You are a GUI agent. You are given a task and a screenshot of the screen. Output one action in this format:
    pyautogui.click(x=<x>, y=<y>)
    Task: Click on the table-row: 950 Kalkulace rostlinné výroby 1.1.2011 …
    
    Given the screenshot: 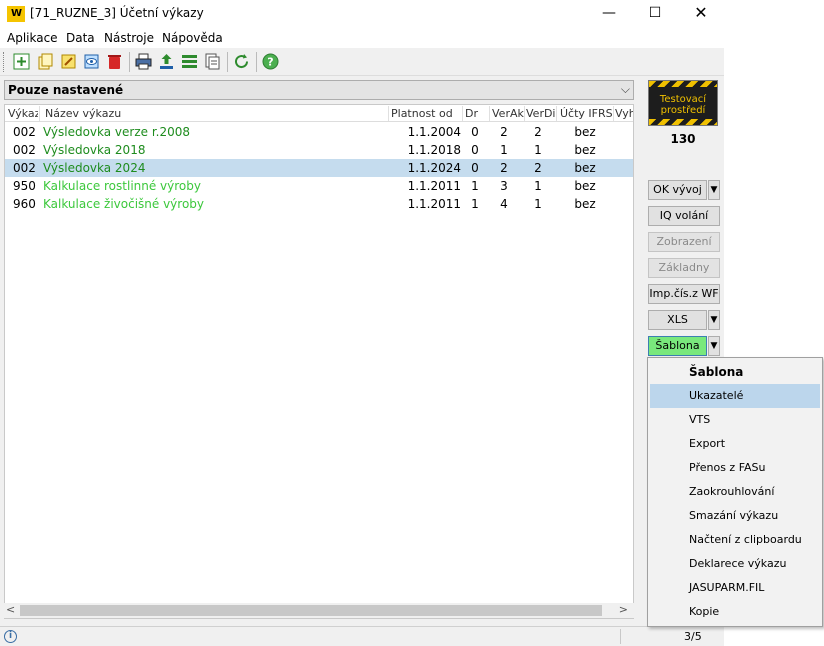 What is the action you would take?
    pyautogui.click(x=319, y=186)
    